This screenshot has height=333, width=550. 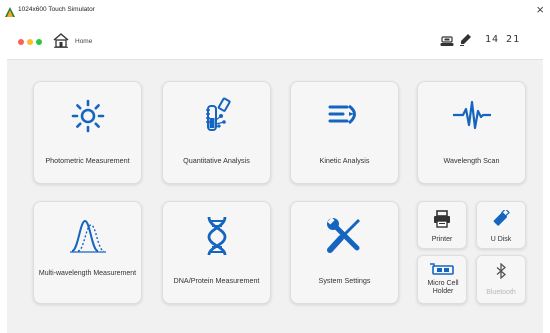 I want to click on device-icon, so click(x=447, y=41).